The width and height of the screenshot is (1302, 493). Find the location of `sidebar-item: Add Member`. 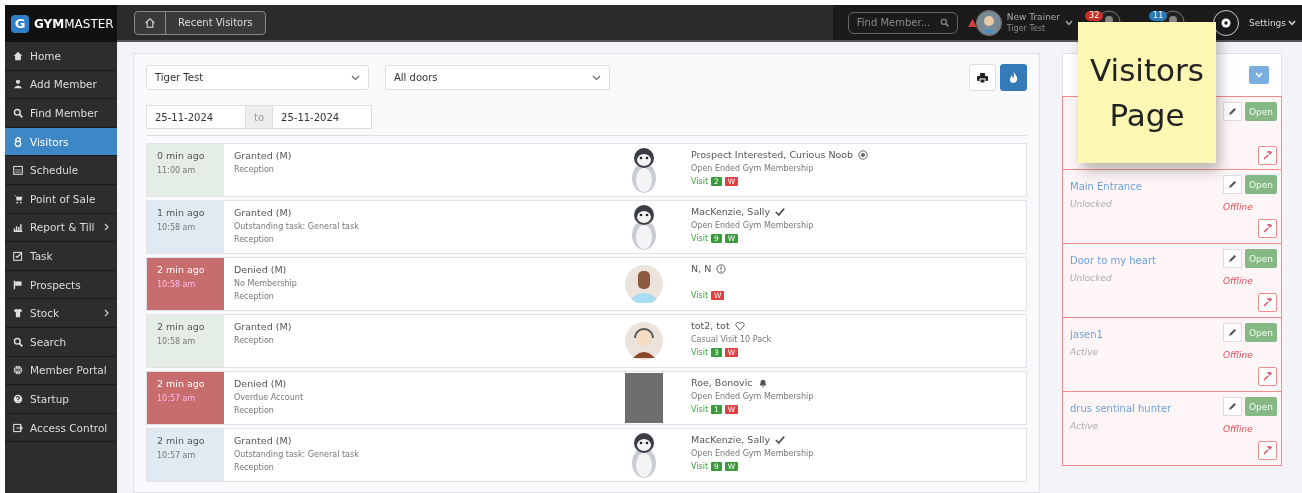

sidebar-item: Add Member is located at coordinates (61, 85).